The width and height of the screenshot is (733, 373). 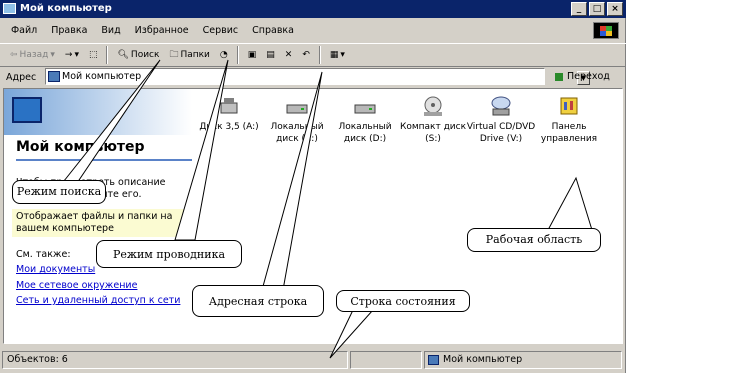 I want to click on item-label: Virtual CD/DVD Drive (V:), so click(x=501, y=133).